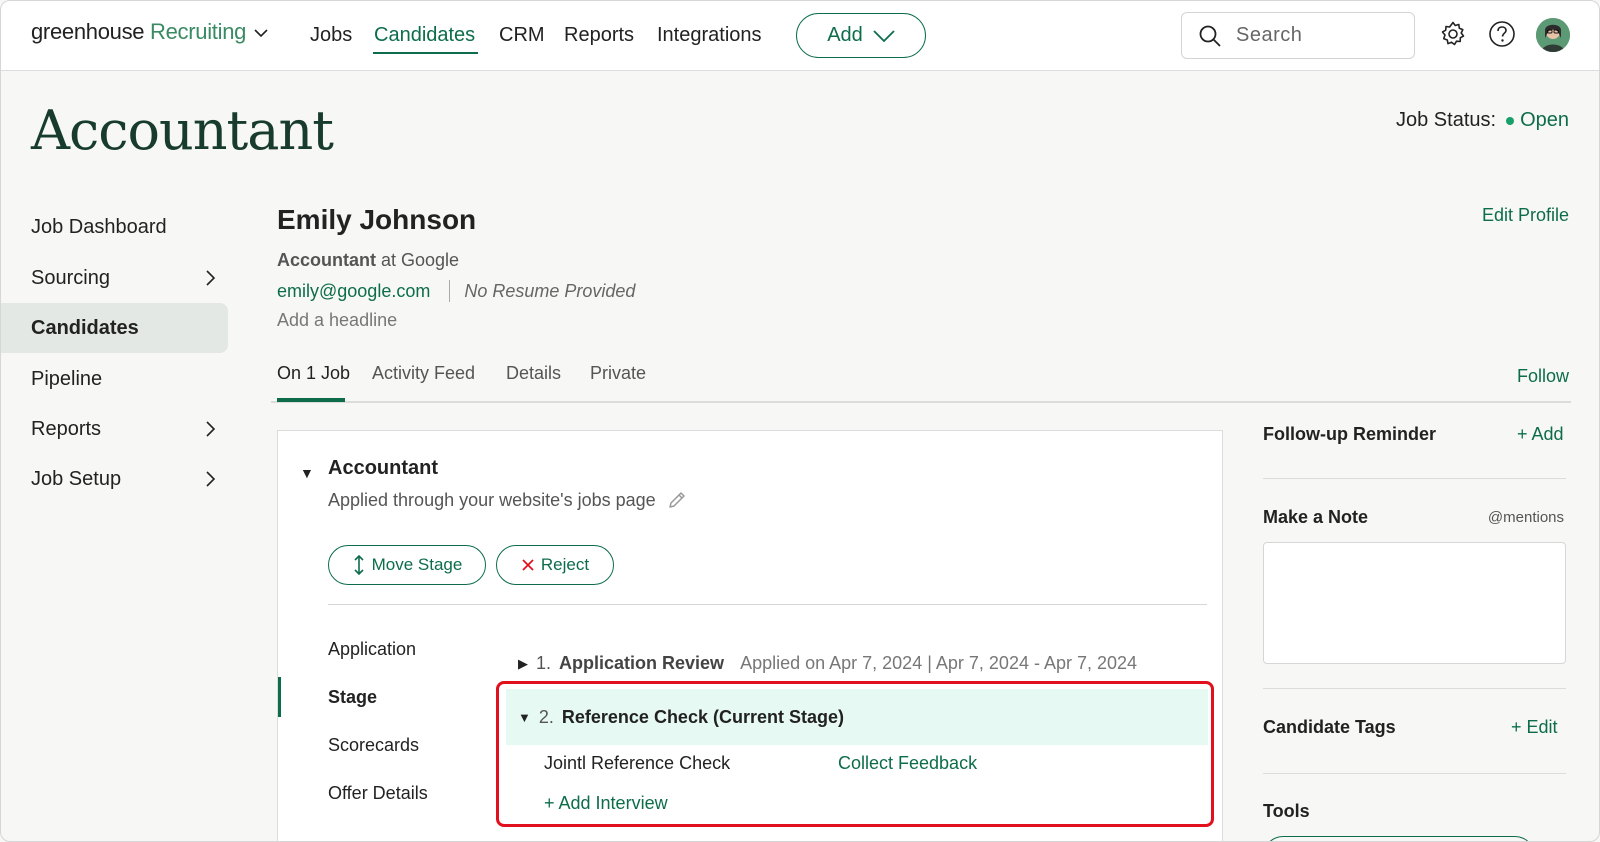 The height and width of the screenshot is (842, 1600). Describe the element at coordinates (313, 373) in the screenshot. I see `tab-on-1-job: On 1 Job` at that location.